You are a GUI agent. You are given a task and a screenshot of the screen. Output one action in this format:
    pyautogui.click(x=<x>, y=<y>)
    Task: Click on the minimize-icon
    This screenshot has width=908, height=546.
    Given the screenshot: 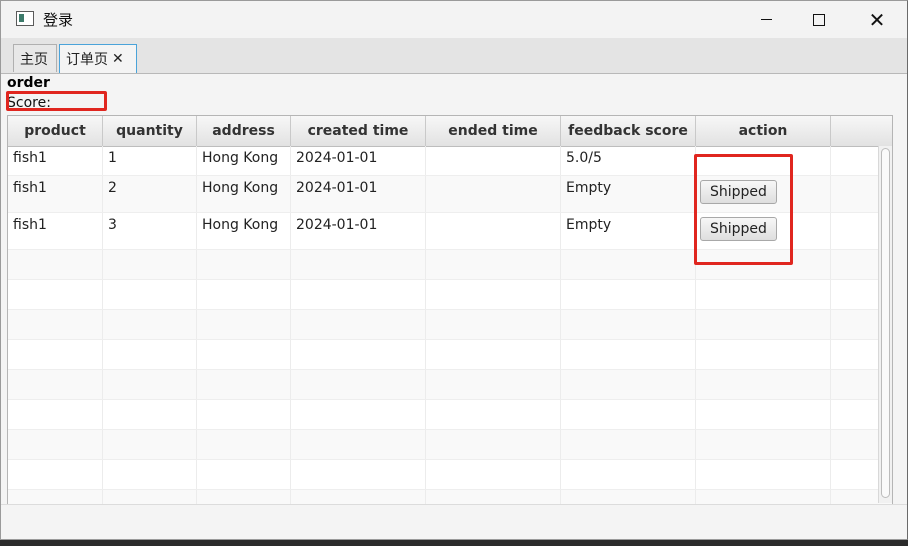 What is the action you would take?
    pyautogui.click(x=766, y=19)
    